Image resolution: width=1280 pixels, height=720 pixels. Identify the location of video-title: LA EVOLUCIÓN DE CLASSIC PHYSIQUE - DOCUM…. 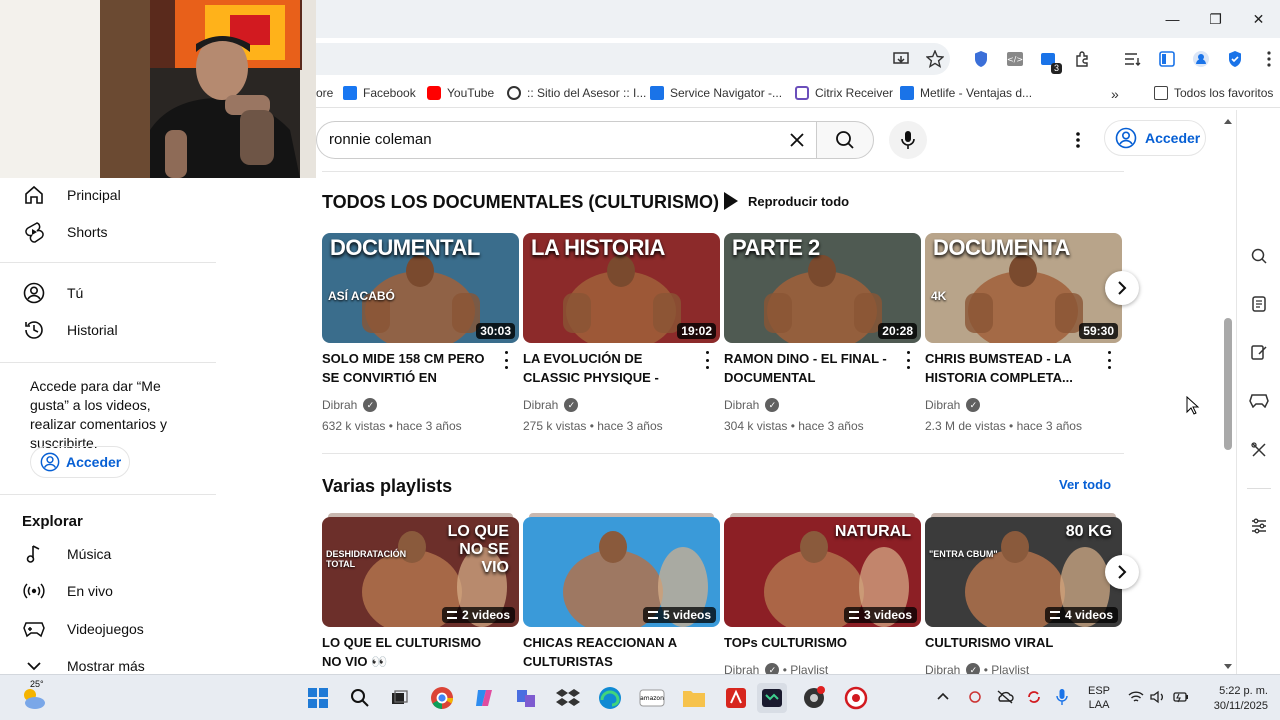
(610, 368).